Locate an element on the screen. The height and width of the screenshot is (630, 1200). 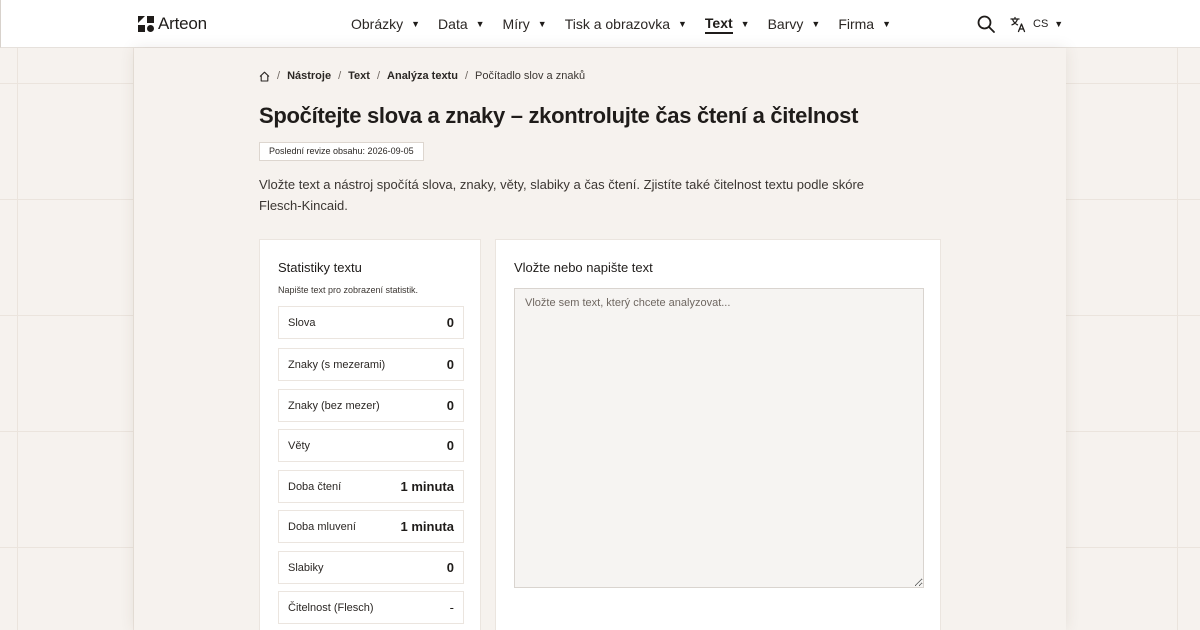
stat-readability: Čitelnost (Flesch) - is located at coordinates (371, 607).